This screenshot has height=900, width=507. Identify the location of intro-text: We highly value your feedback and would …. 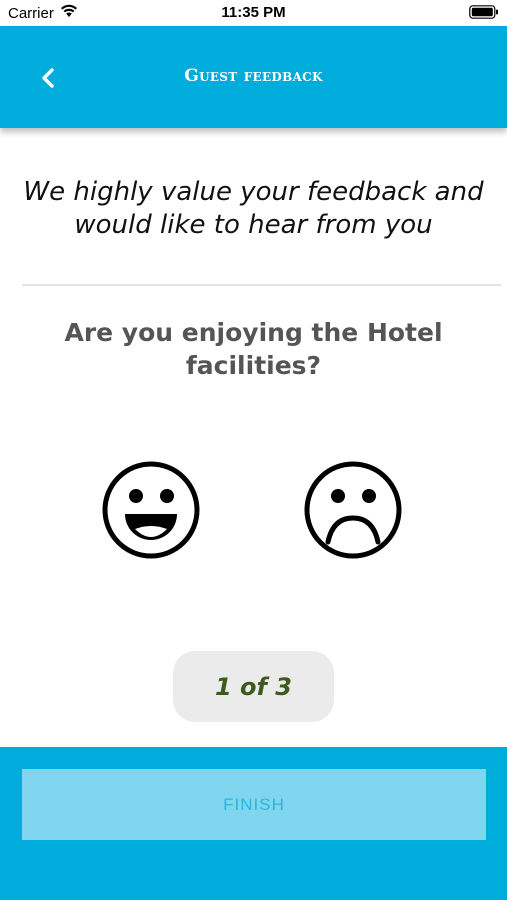
(253, 208).